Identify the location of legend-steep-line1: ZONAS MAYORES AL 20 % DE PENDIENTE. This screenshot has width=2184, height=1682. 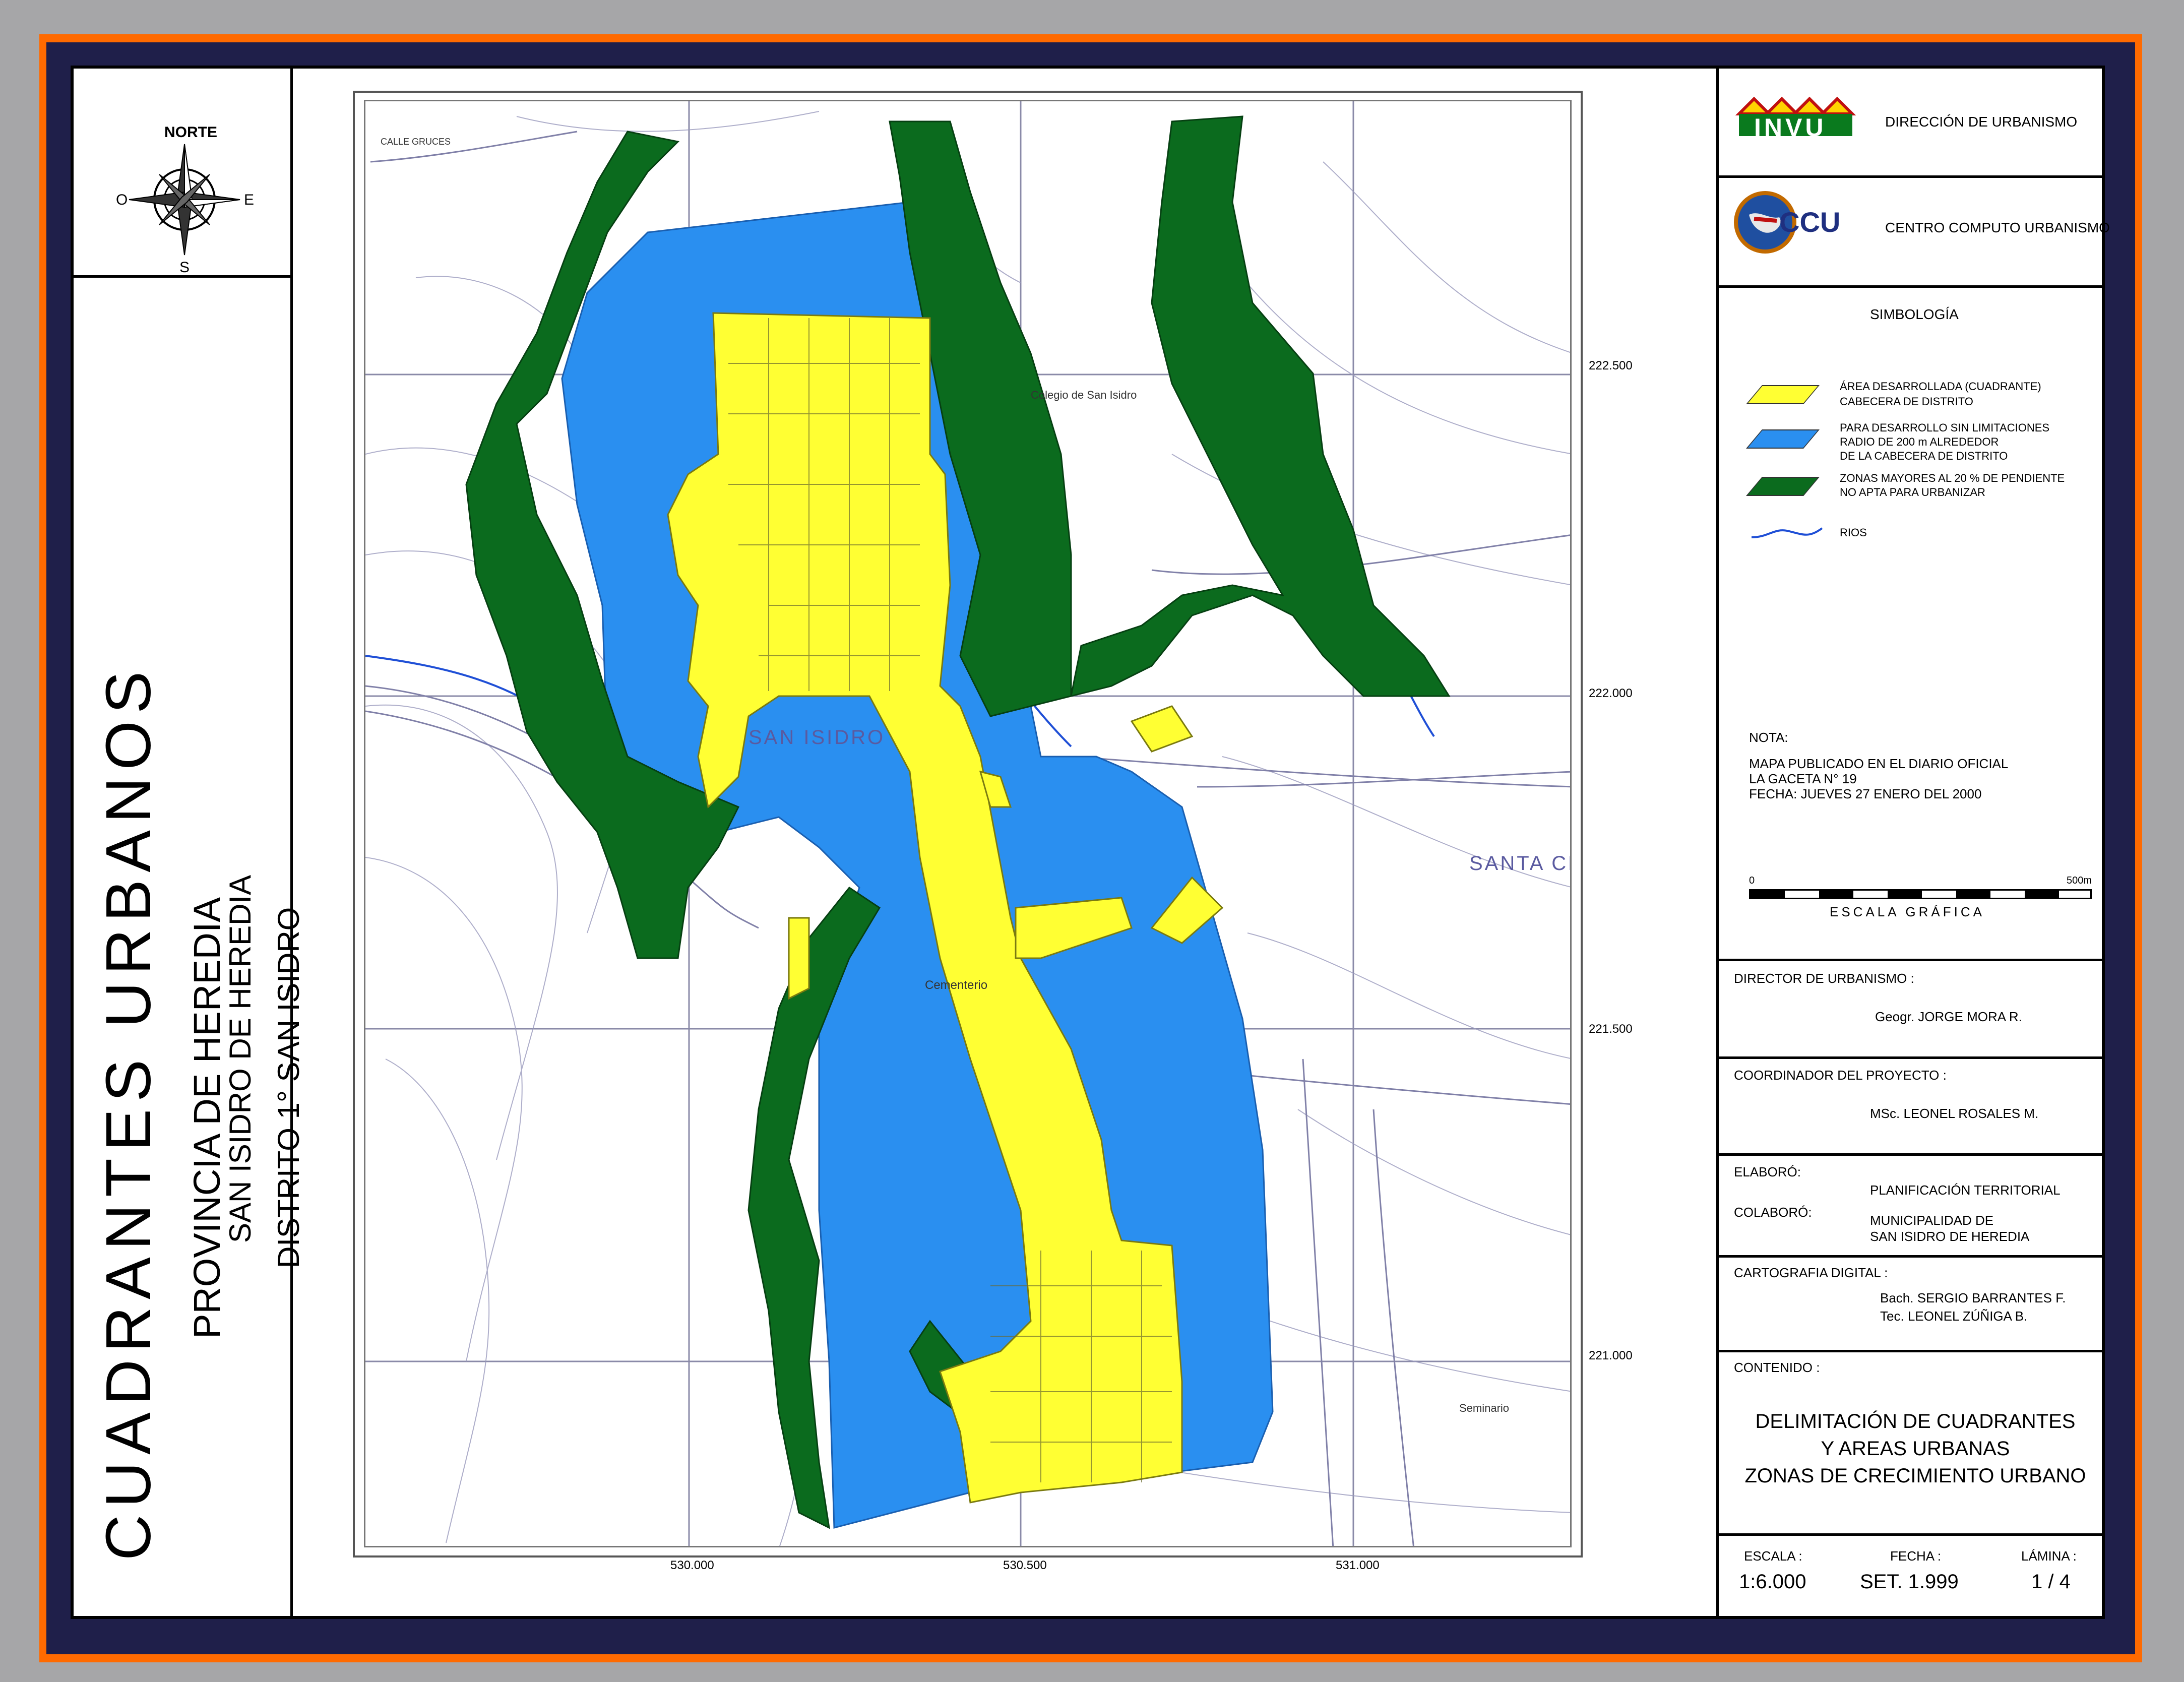
(1953, 478).